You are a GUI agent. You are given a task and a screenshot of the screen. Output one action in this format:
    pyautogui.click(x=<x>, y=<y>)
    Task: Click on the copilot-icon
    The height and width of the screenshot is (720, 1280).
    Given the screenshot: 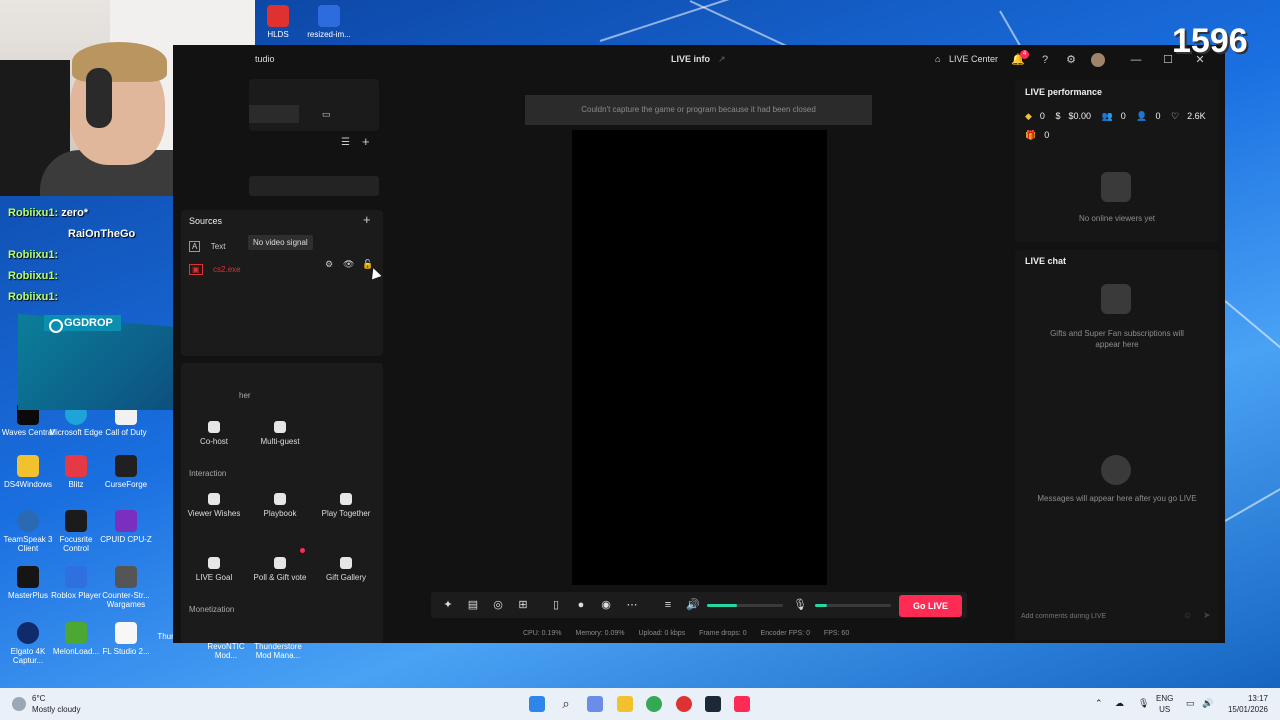 What is the action you would take?
    pyautogui.click(x=595, y=704)
    